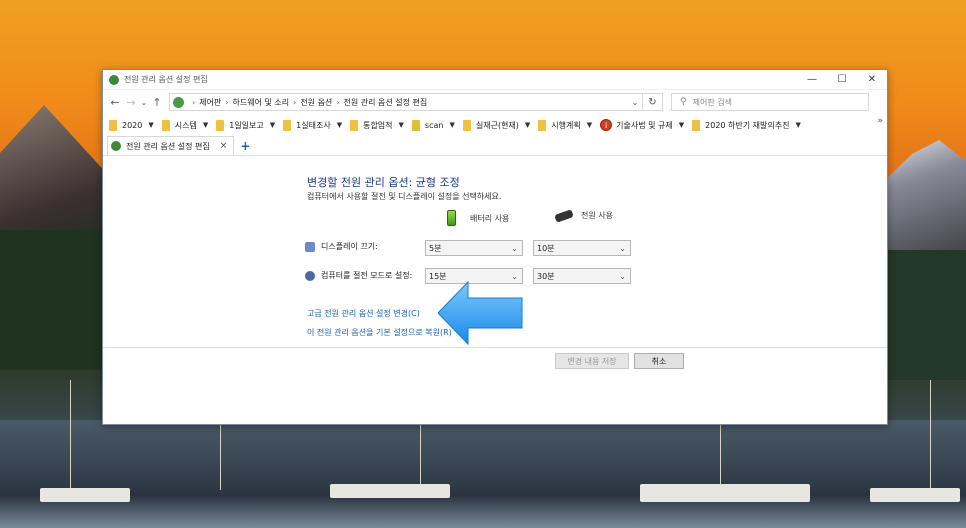 The width and height of the screenshot is (966, 528). Describe the element at coordinates (383, 182) in the screenshot. I see `page-title: 변경할 전원 관리 옵션: 균형 조정` at that location.